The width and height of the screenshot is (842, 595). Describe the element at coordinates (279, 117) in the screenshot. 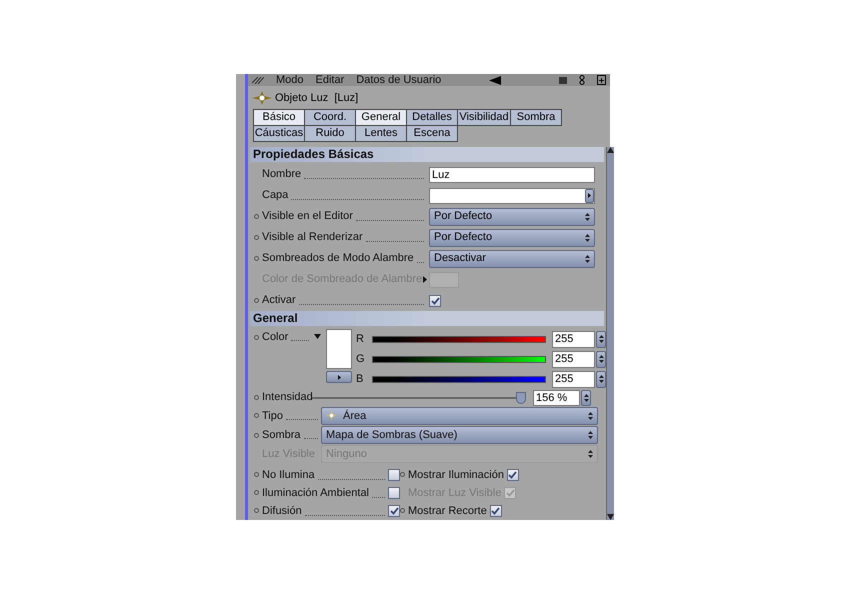

I see `tab: Básico` at that location.